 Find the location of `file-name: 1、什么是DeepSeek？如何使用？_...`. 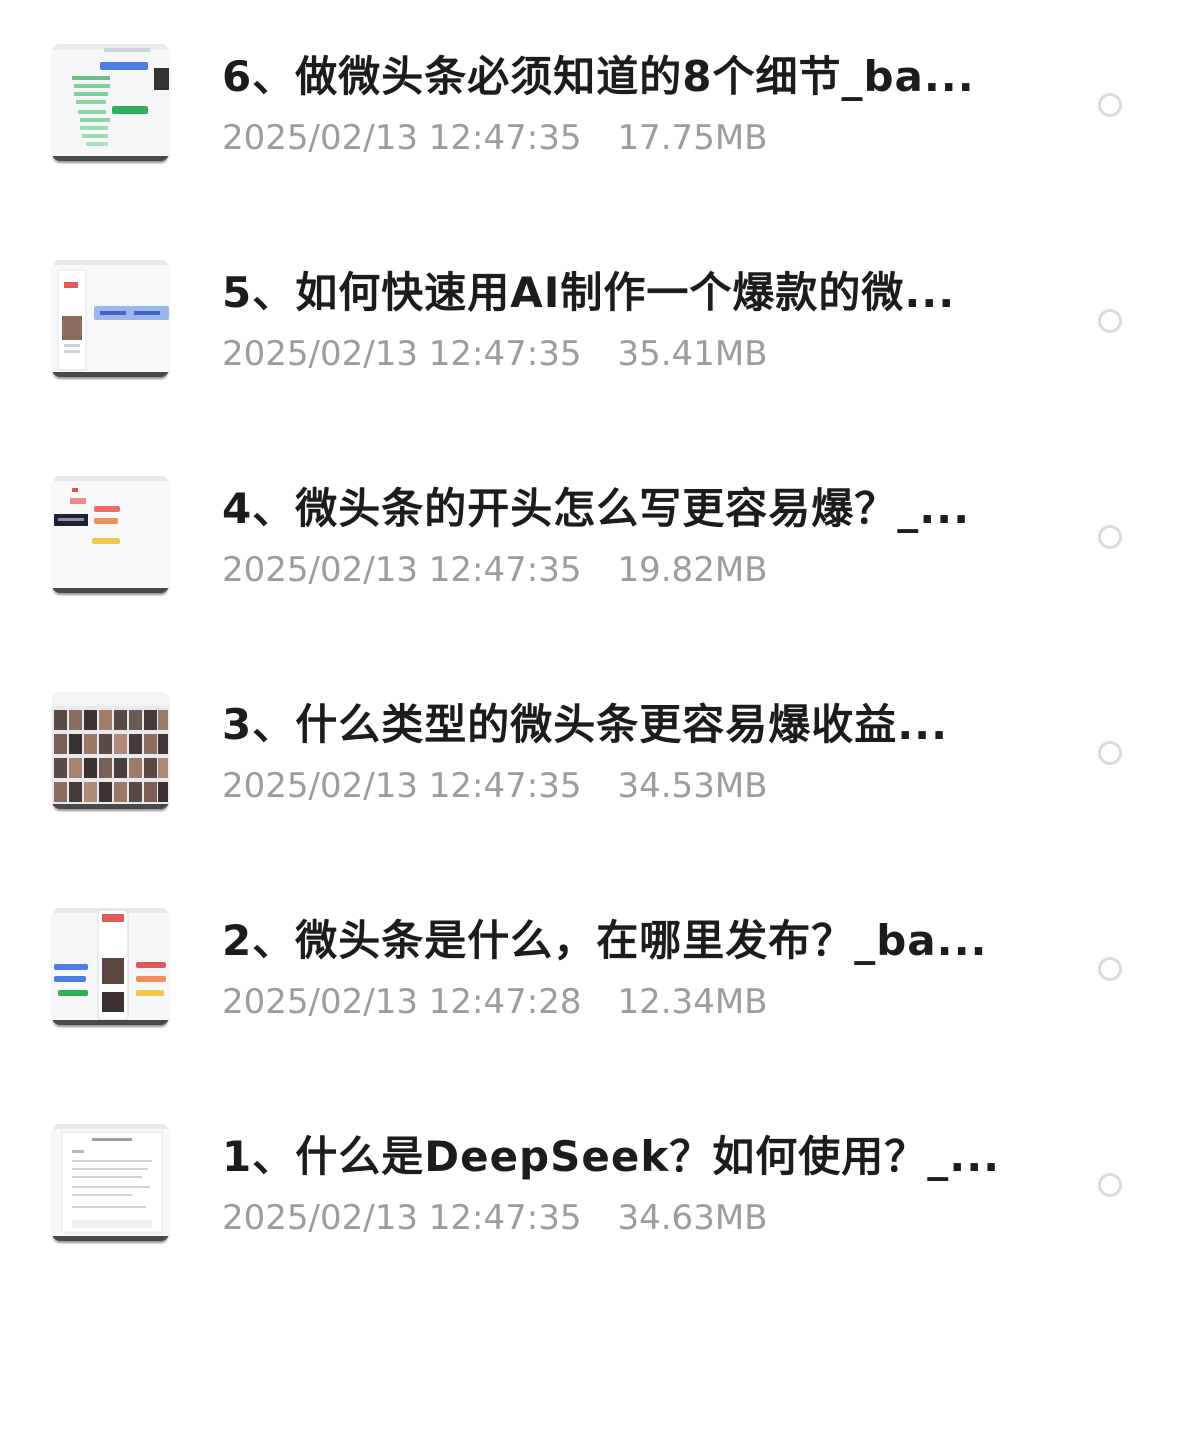

file-name: 1、什么是DeepSeek？如何使用？_... is located at coordinates (637, 1157).